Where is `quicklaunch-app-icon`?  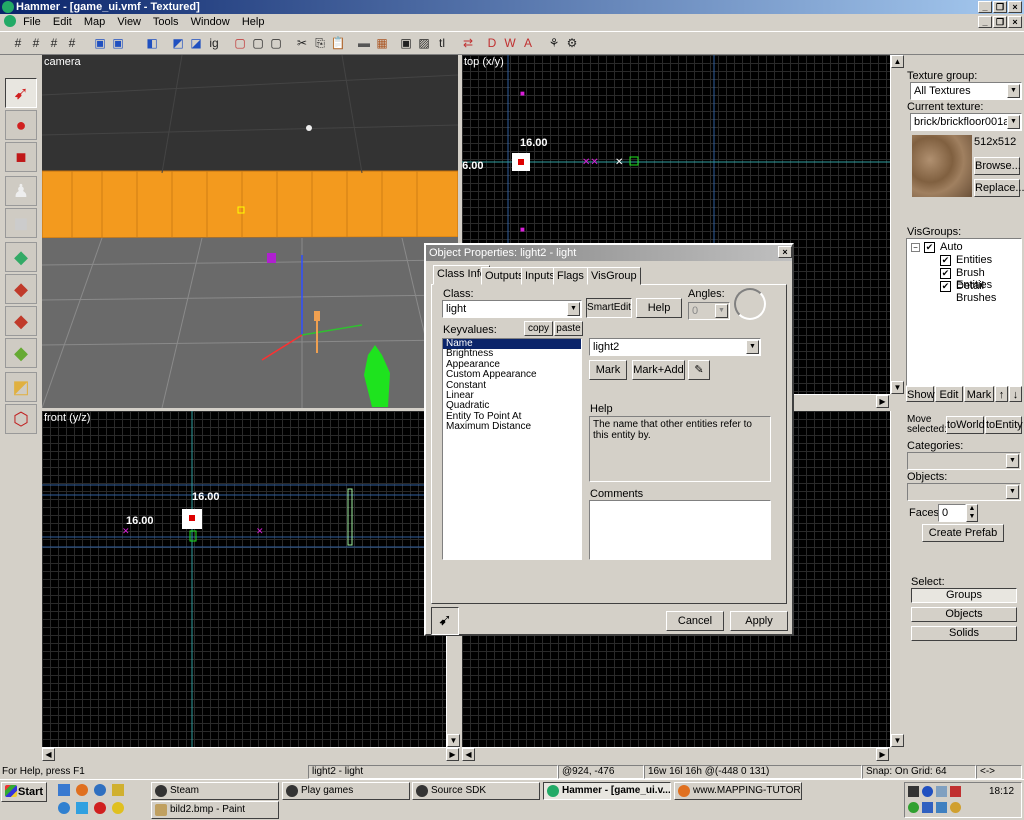 quicklaunch-app-icon is located at coordinates (118, 790).